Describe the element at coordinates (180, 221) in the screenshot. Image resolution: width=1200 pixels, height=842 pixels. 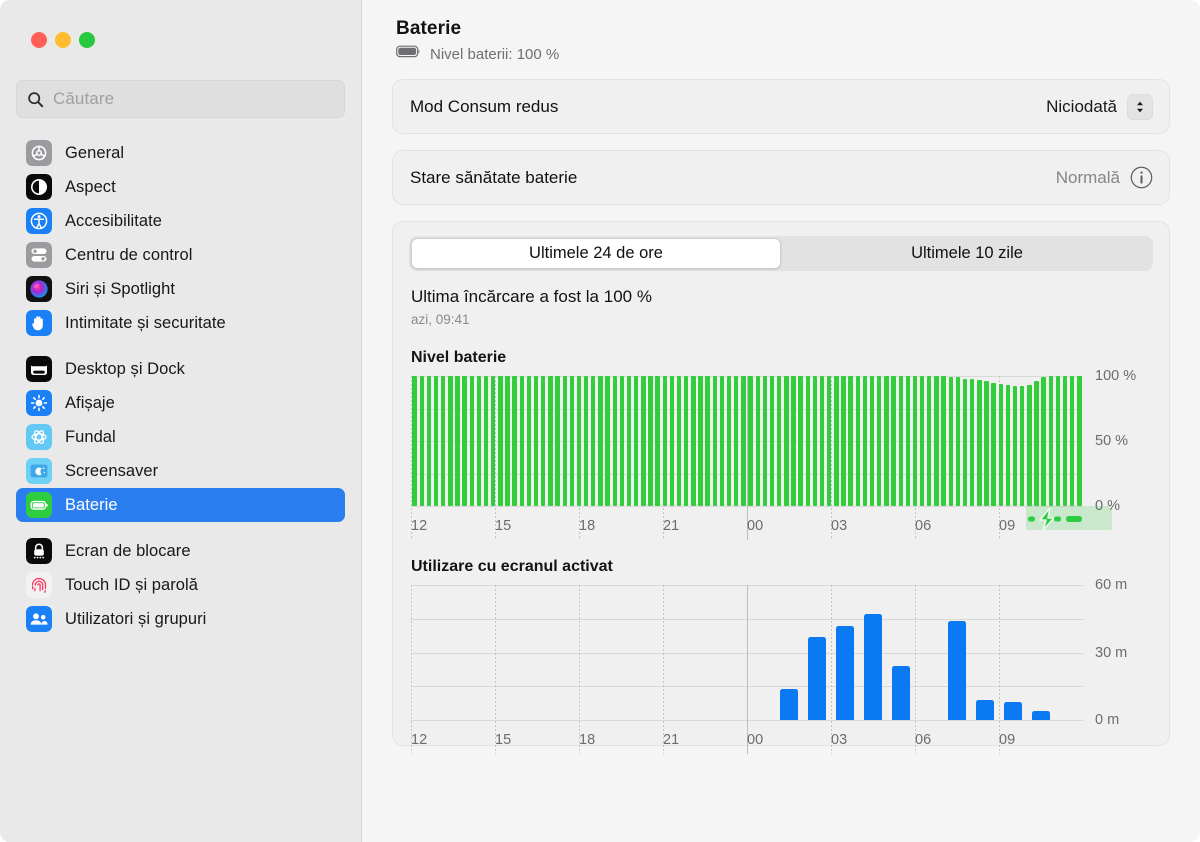
I see `sidebar-item-accessibility: Accesibilitate` at that location.